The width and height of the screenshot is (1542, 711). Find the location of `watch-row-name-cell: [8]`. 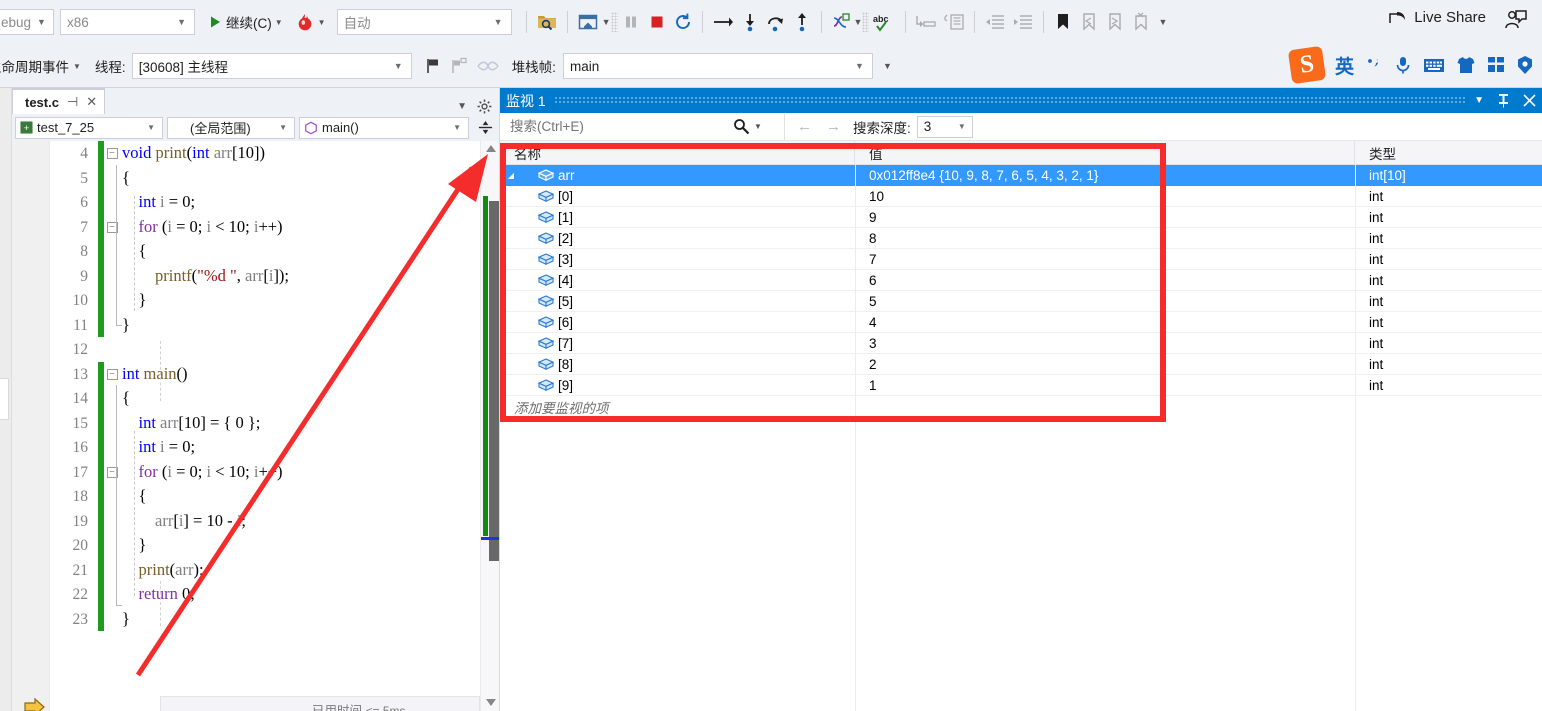

watch-row-name-cell: [8] is located at coordinates (677, 364).